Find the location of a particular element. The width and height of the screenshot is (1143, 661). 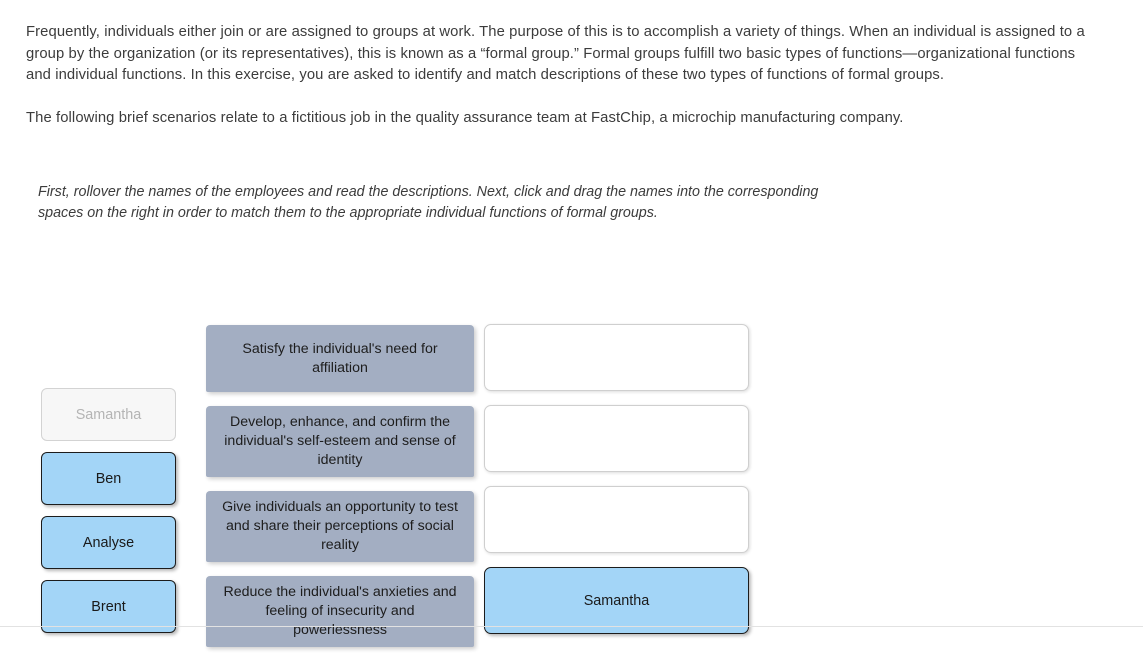

drop-zone-4: Samantha is located at coordinates (616, 600).